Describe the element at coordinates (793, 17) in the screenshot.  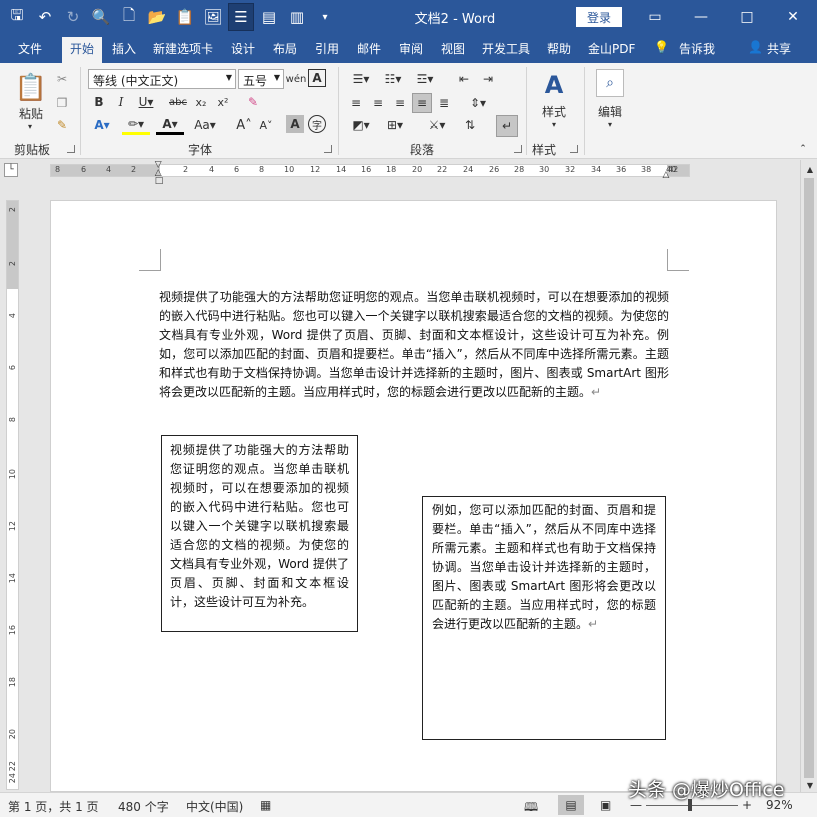
I see `close-icon: ✕` at that location.